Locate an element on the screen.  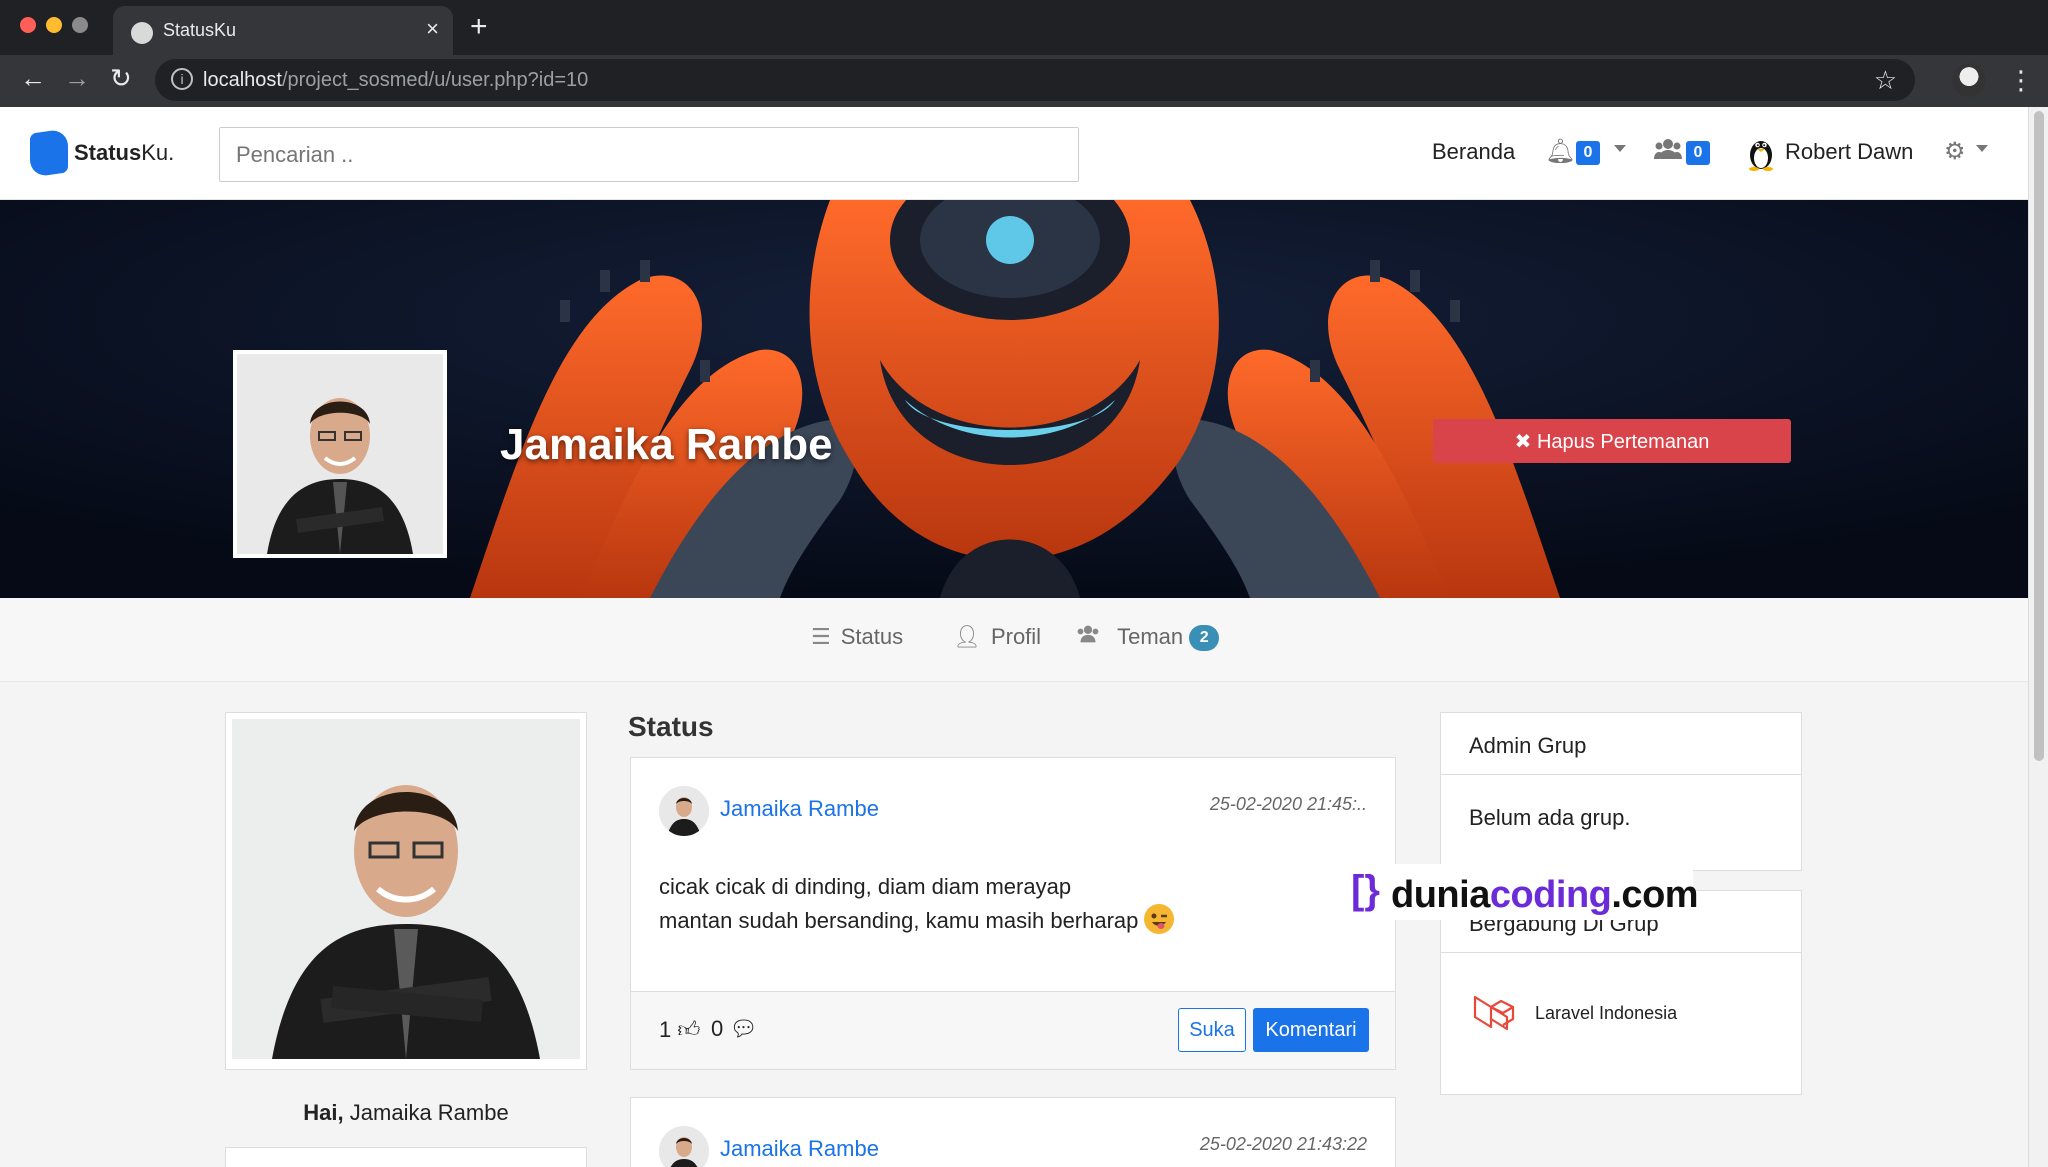
laravel-icon is located at coordinates (1494, 1013).